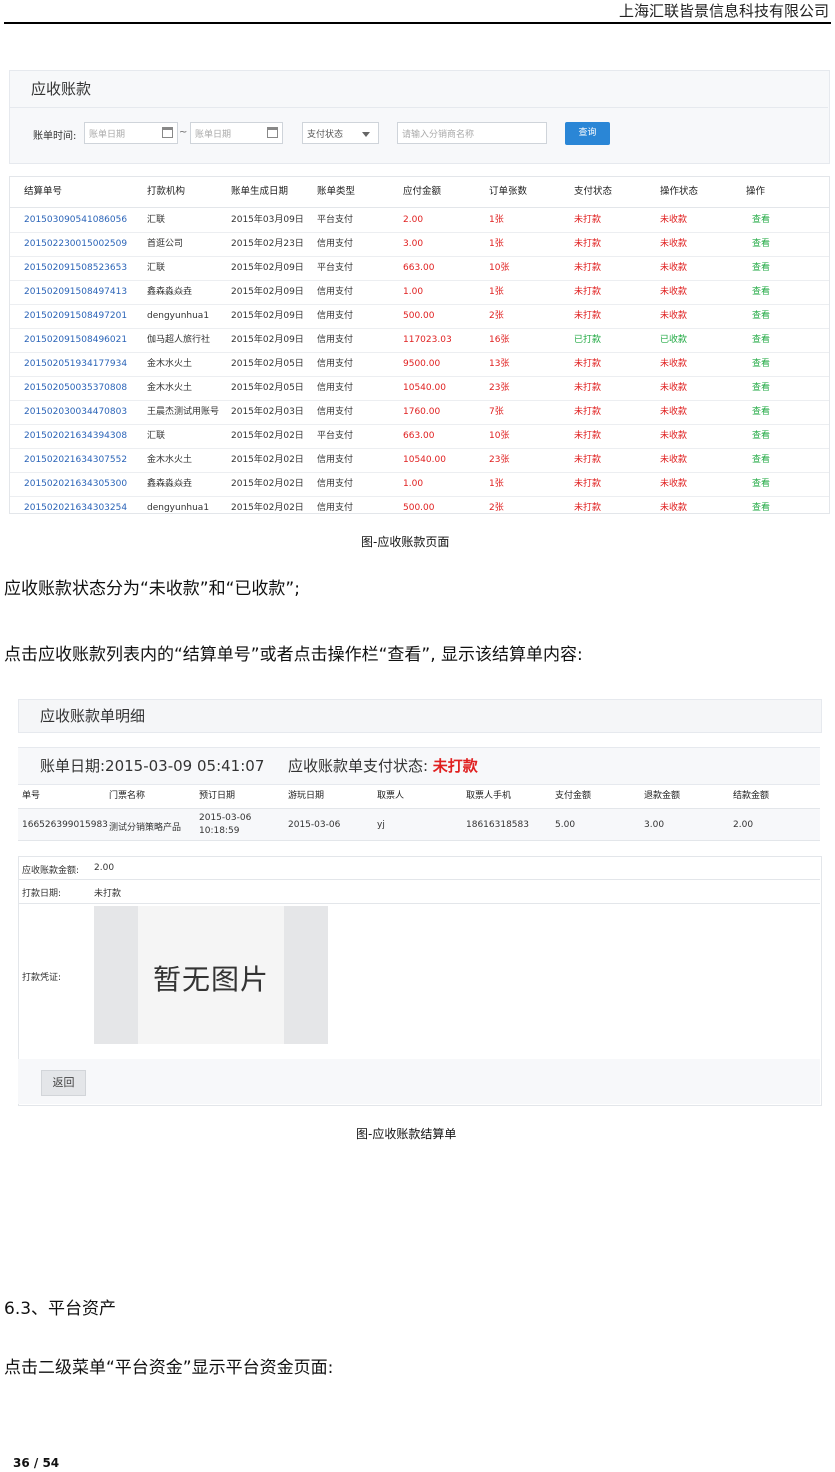 The height and width of the screenshot is (1472, 835). What do you see at coordinates (674, 340) in the screenshot?
I see `cell-op-status: 已收款` at bounding box center [674, 340].